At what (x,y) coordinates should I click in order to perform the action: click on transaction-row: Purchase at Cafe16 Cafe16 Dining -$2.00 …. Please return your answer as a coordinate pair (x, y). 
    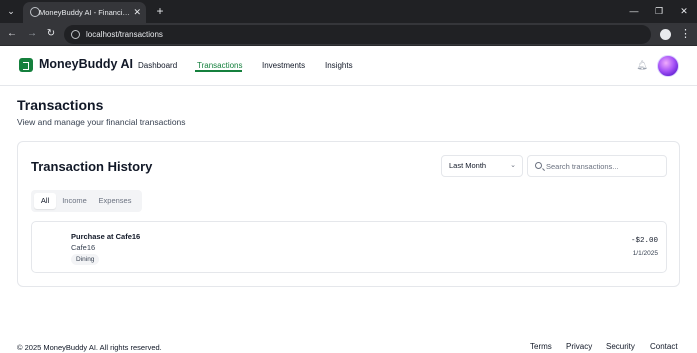
    Looking at the image, I should click on (349, 247).